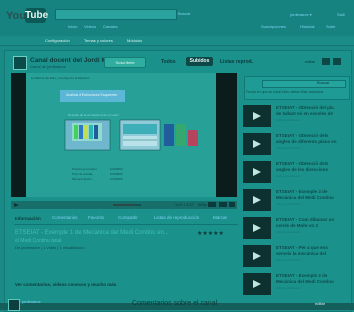  Describe the element at coordinates (28, 218) in the screenshot. I see `info-tab-informacion: Información` at that location.